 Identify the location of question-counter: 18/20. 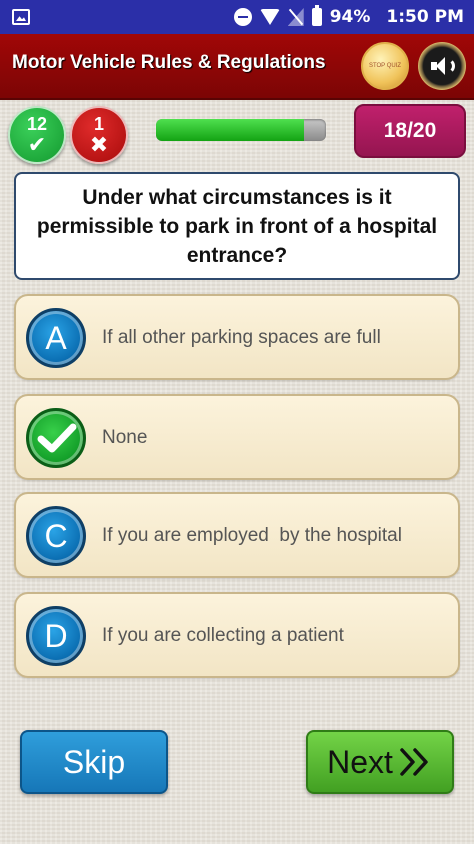
(410, 131).